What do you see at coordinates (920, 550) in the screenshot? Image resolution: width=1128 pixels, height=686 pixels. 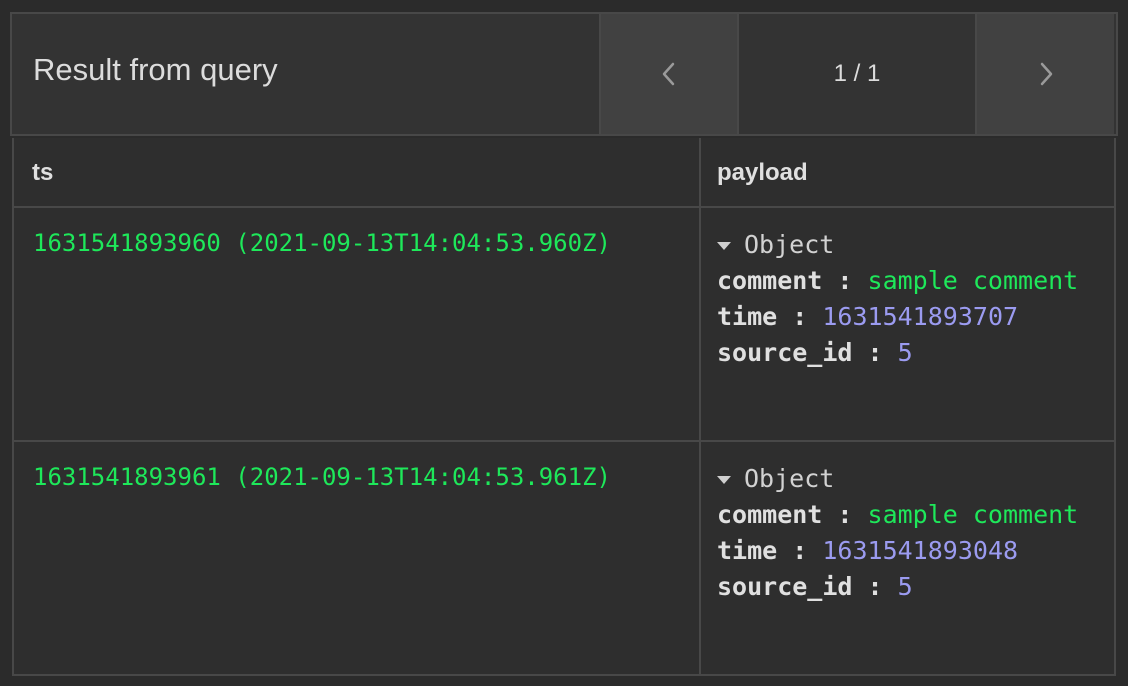 I see `field-value: 1631541893048` at bounding box center [920, 550].